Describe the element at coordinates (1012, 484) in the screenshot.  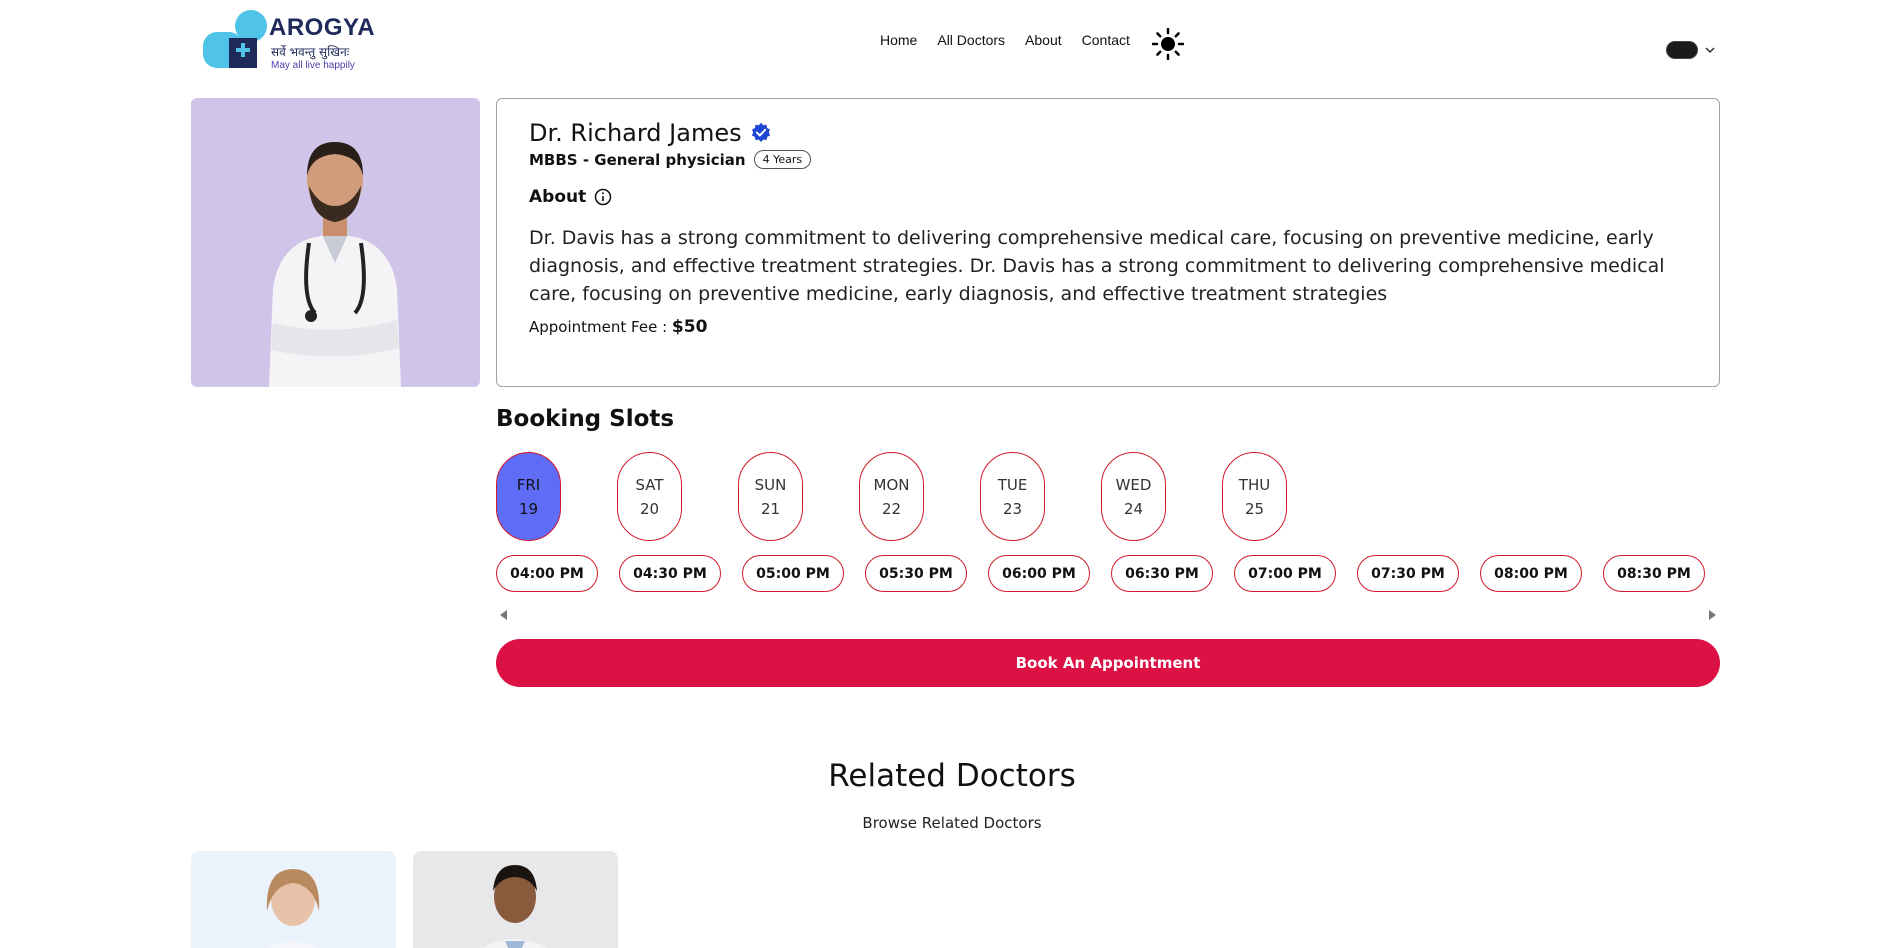
I see `day-name: TUE` at that location.